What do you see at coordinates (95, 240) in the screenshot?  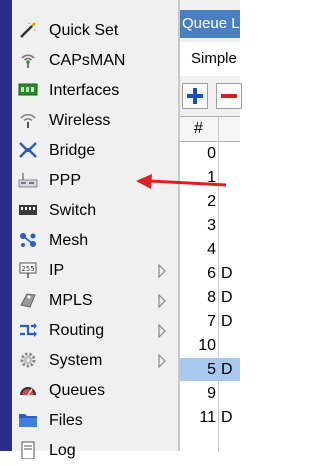 I see `menu-item-mesh: Mesh` at bounding box center [95, 240].